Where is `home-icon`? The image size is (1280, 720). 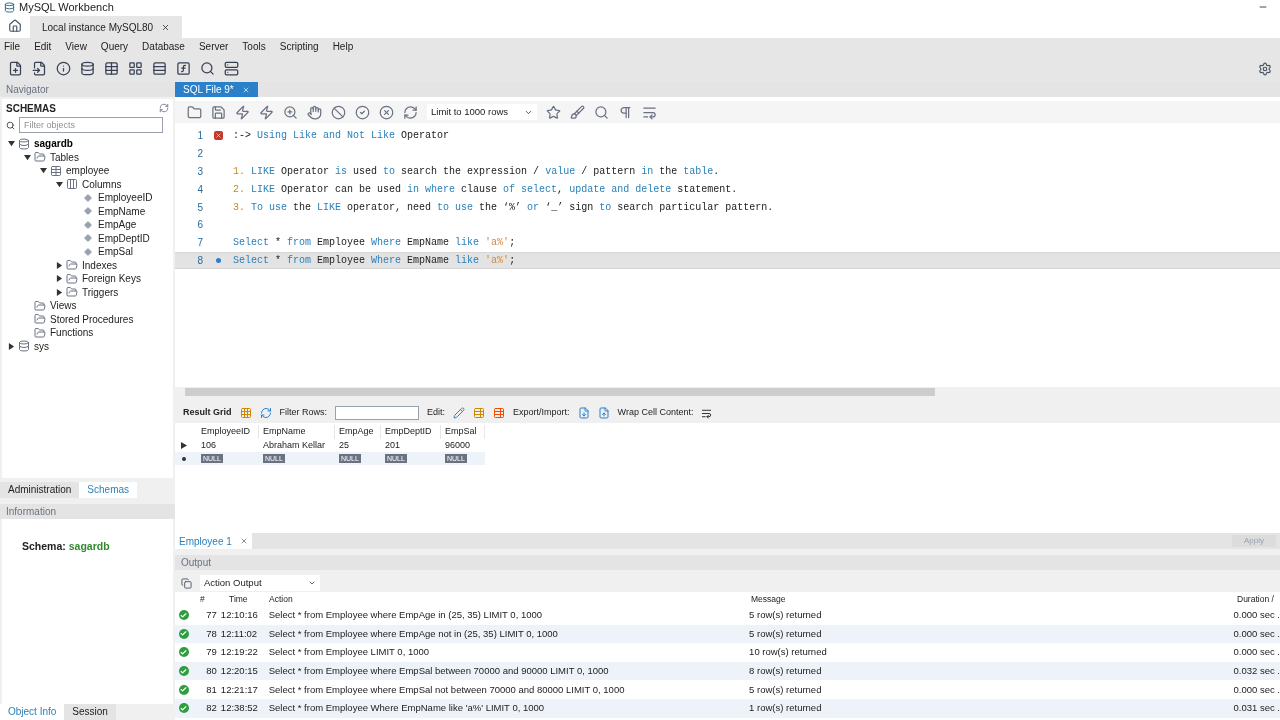 home-icon is located at coordinates (15, 26).